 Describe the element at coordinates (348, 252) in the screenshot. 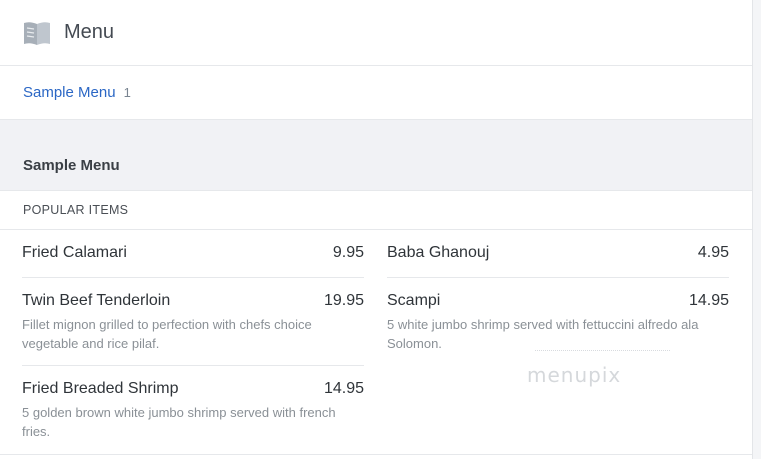

I see `item-price: 9.95` at that location.